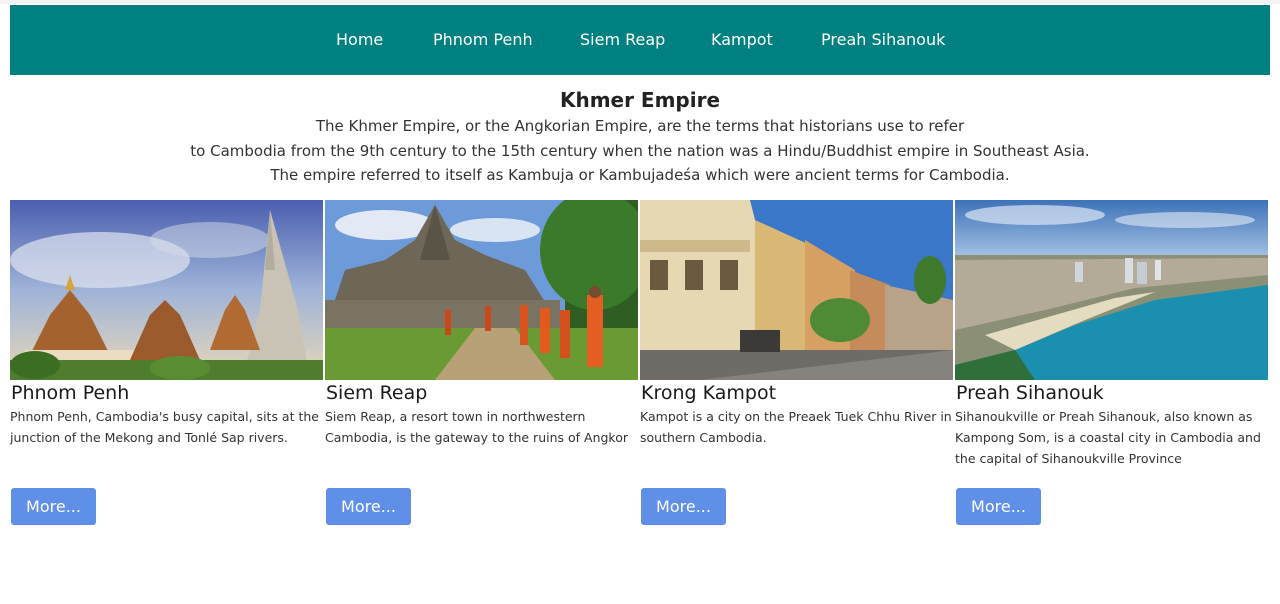  What do you see at coordinates (796, 290) in the screenshot?
I see `kampot-photo` at bounding box center [796, 290].